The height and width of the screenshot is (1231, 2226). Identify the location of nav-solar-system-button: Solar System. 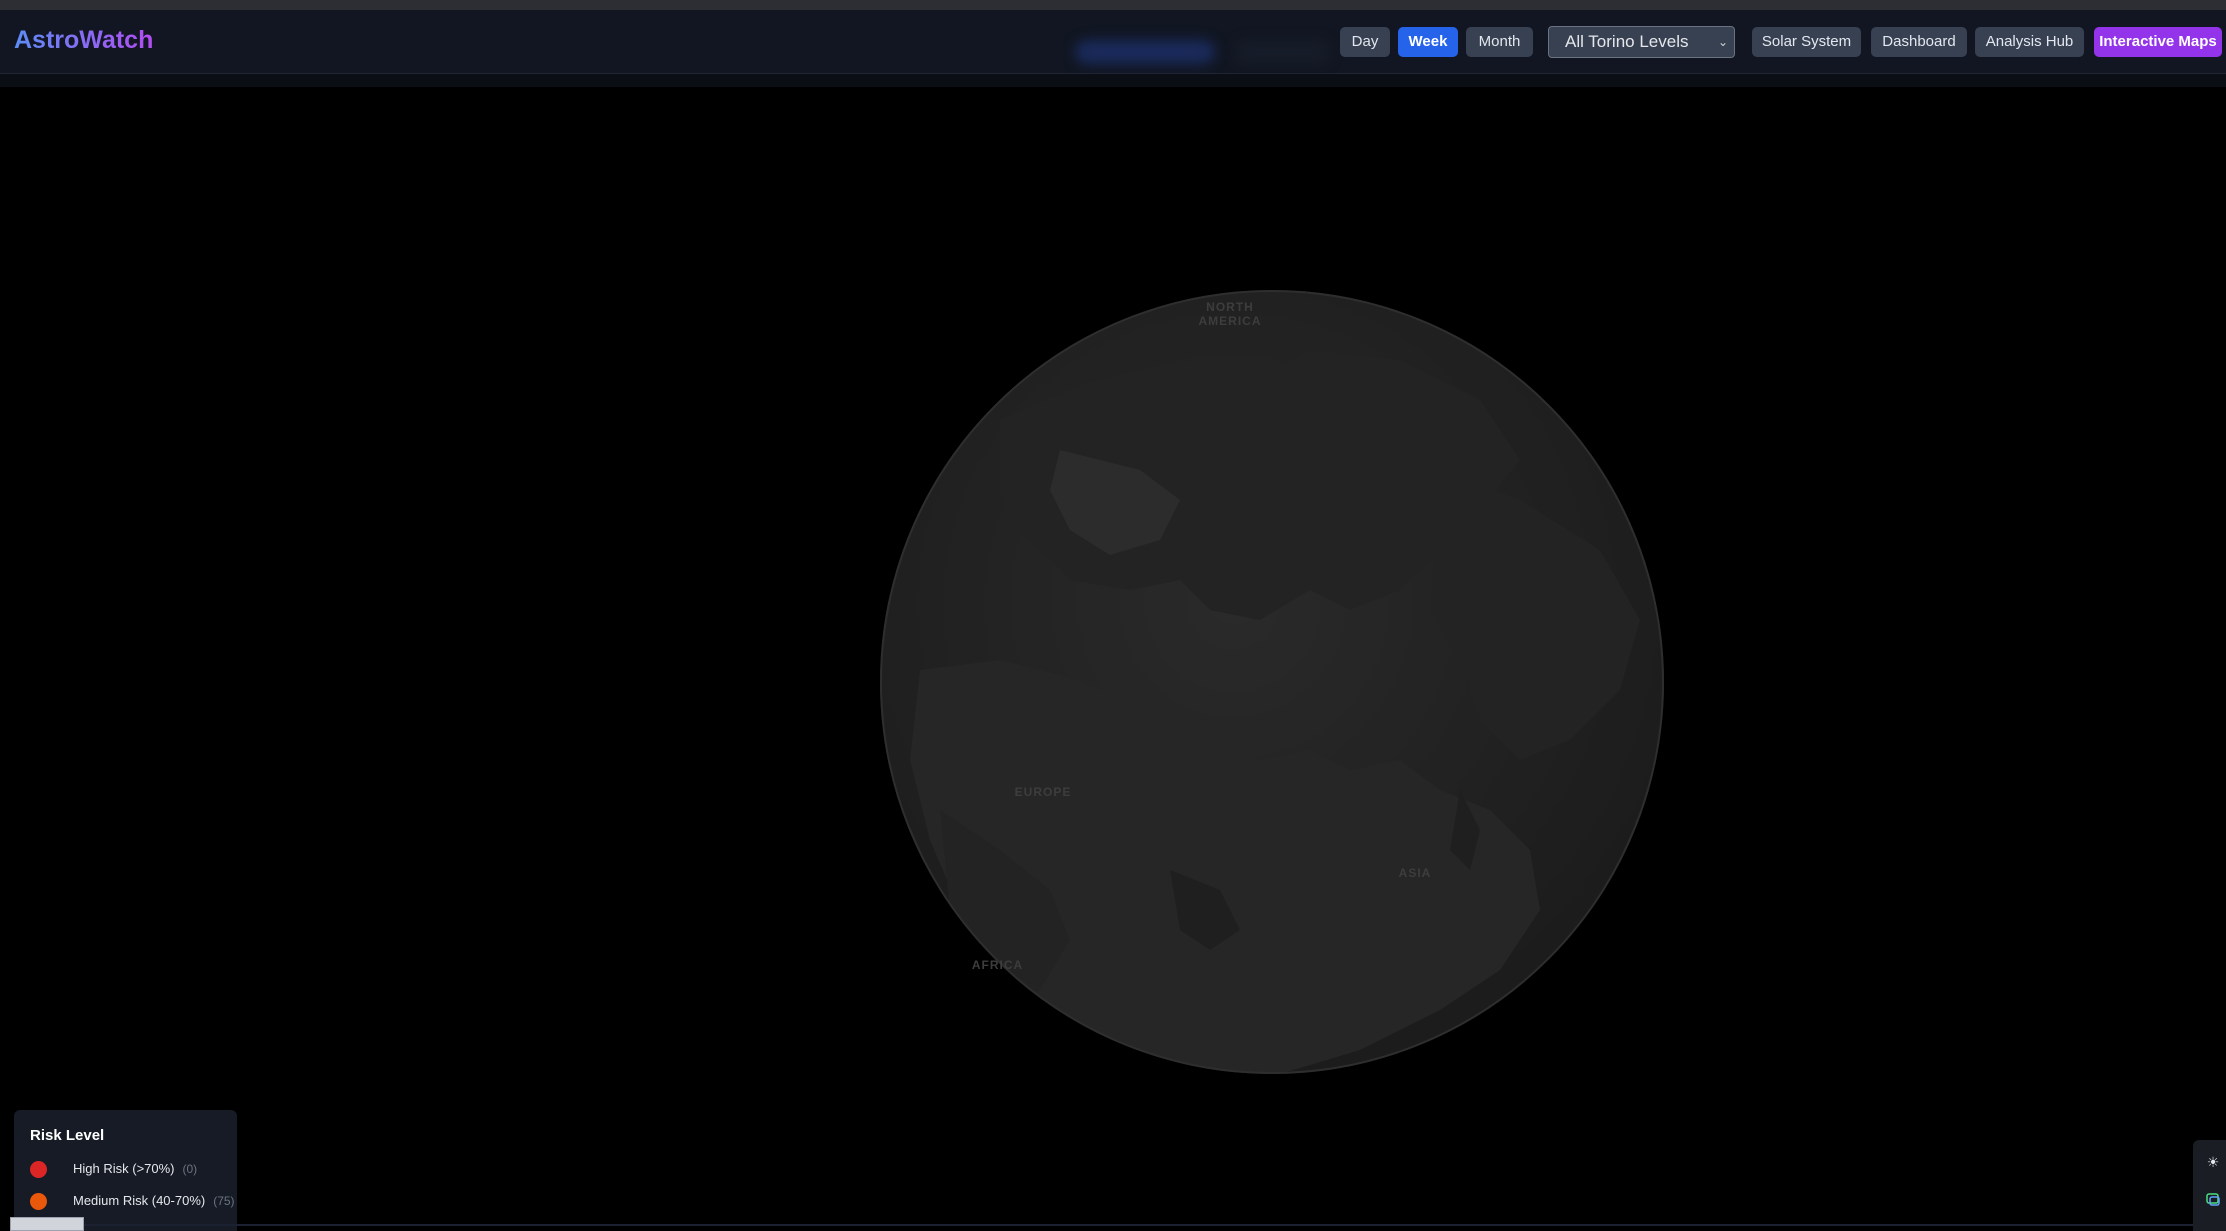
(1806, 42).